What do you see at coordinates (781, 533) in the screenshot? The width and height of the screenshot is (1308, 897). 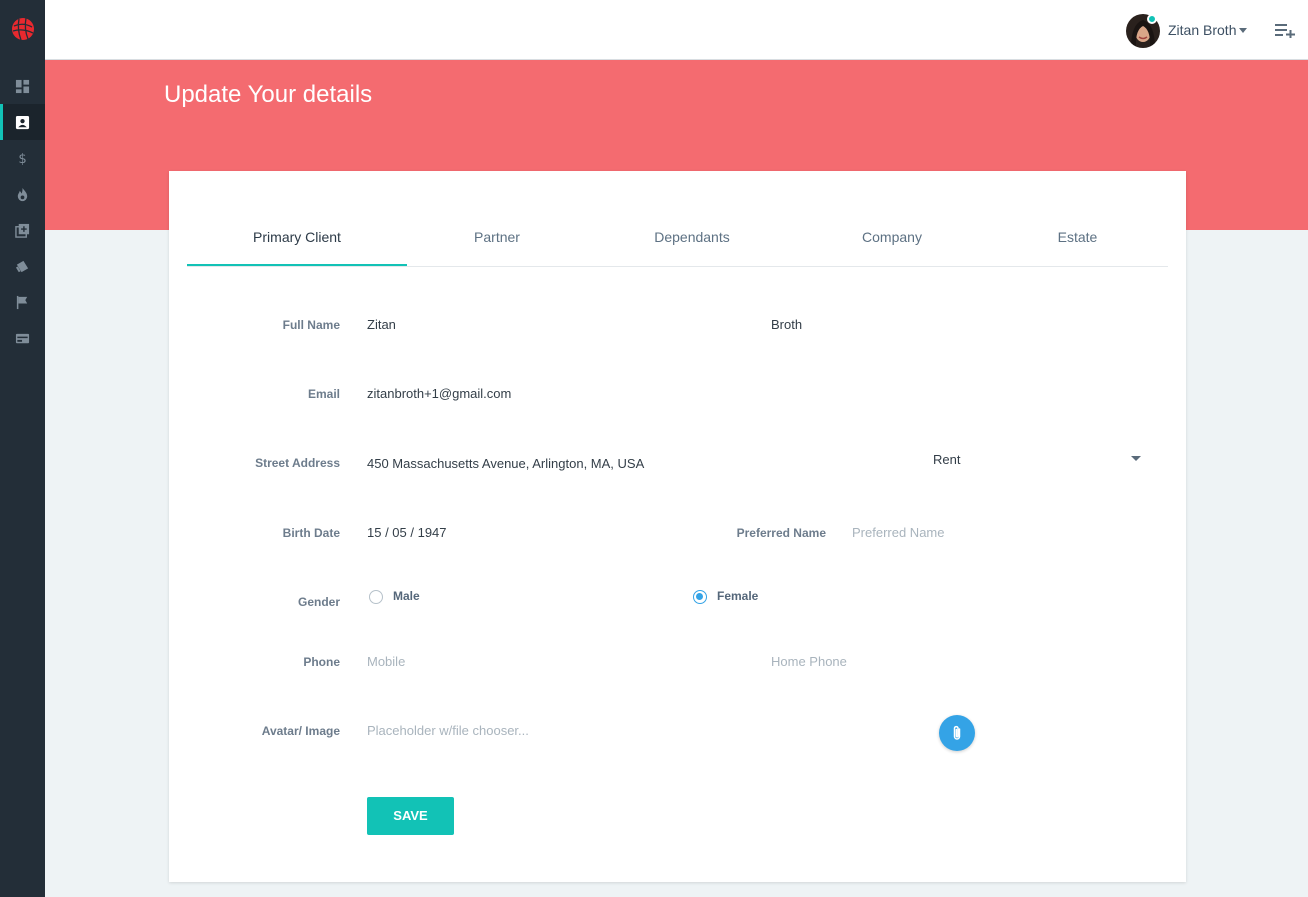 I see `preferred-name-label: Preferred Name` at bounding box center [781, 533].